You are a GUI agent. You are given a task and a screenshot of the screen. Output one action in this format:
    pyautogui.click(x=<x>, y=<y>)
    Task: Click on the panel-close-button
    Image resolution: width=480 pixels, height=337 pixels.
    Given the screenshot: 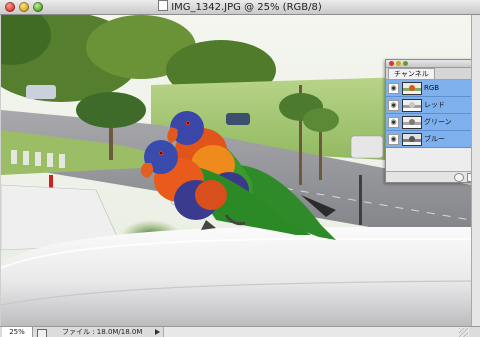 What is the action you would take?
    pyautogui.click(x=391, y=63)
    